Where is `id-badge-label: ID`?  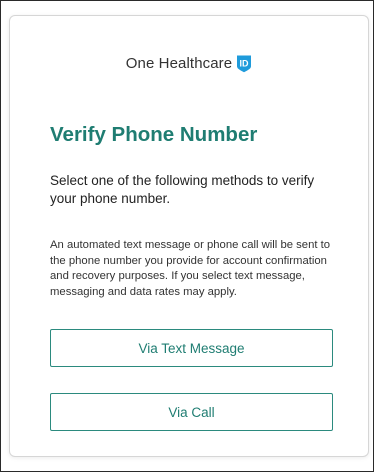 id-badge-label: ID is located at coordinates (245, 63).